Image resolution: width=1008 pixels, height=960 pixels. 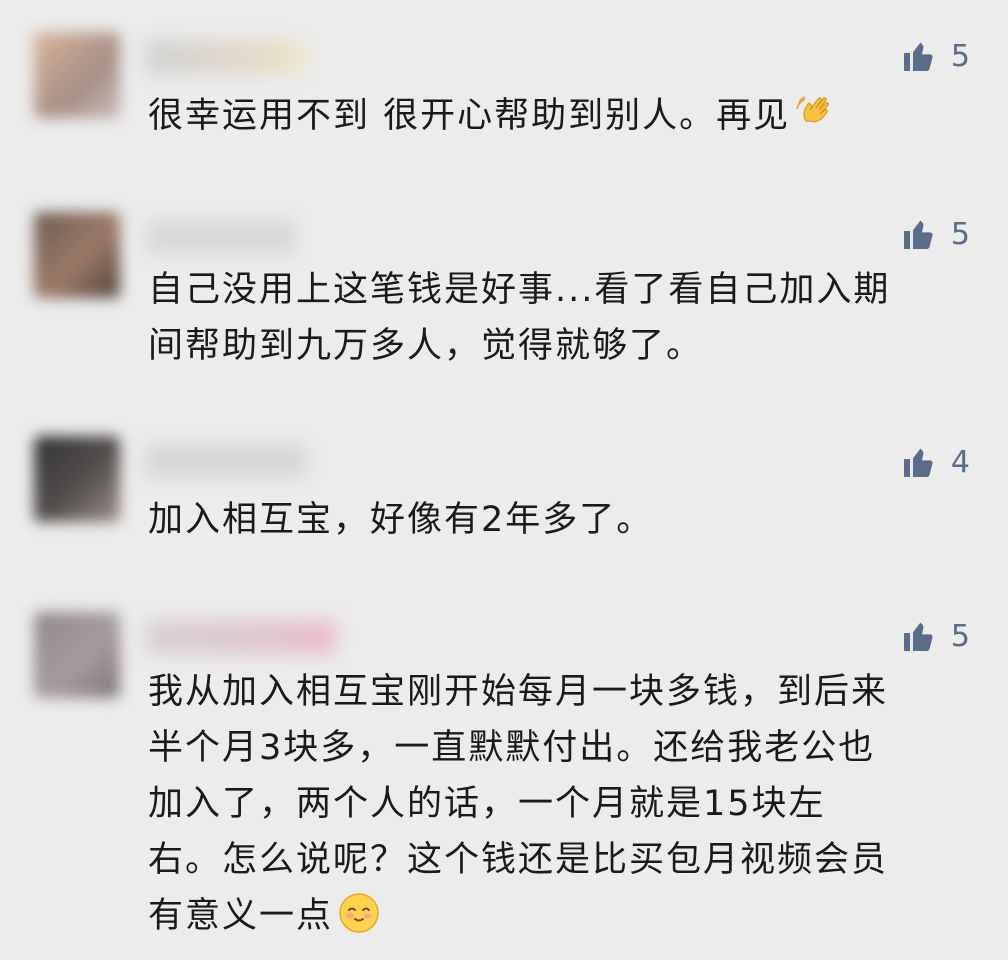 What do you see at coordinates (519, 318) in the screenshot?
I see `comment-text: 自己没用上这笔钱是好事...看了看自己加入期 间帮助到九万多人，觉得就够了。` at bounding box center [519, 318].